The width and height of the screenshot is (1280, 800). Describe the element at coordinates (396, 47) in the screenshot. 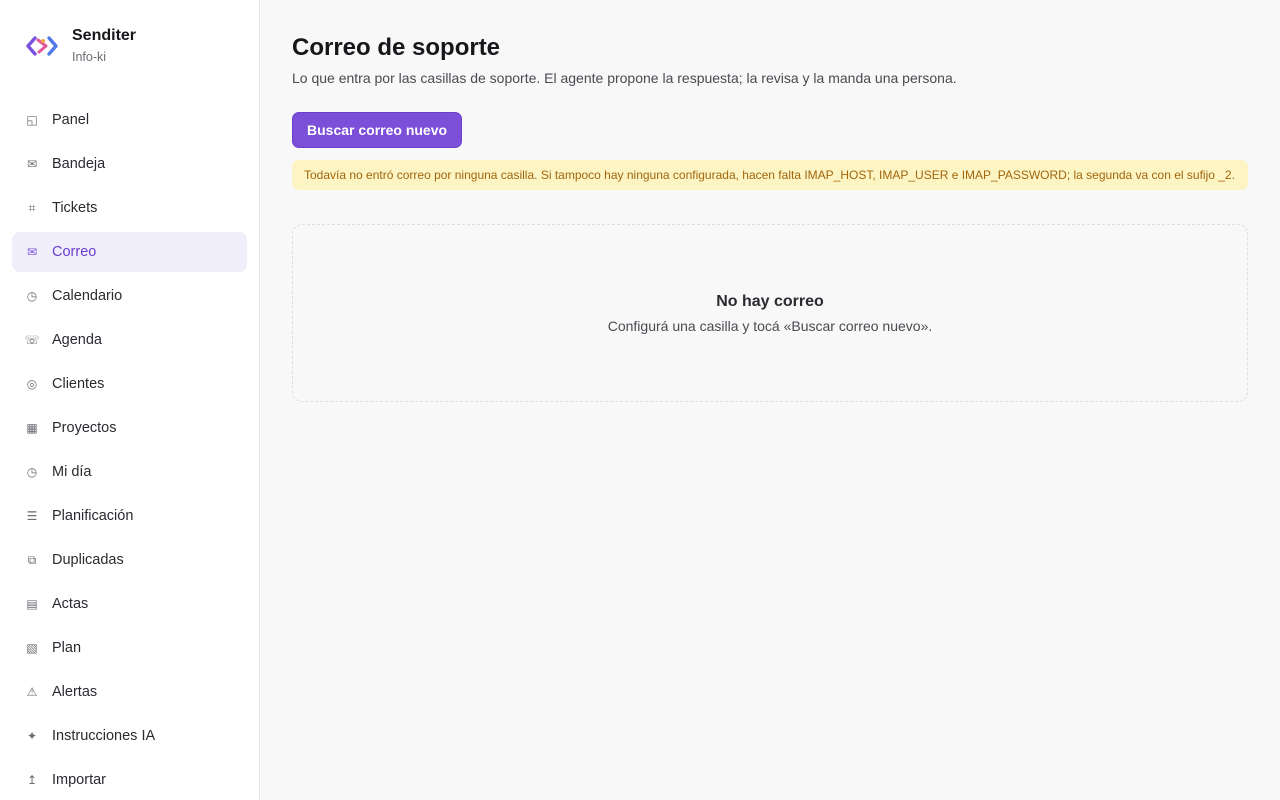

I see `page-title: Correo de soporte` at that location.